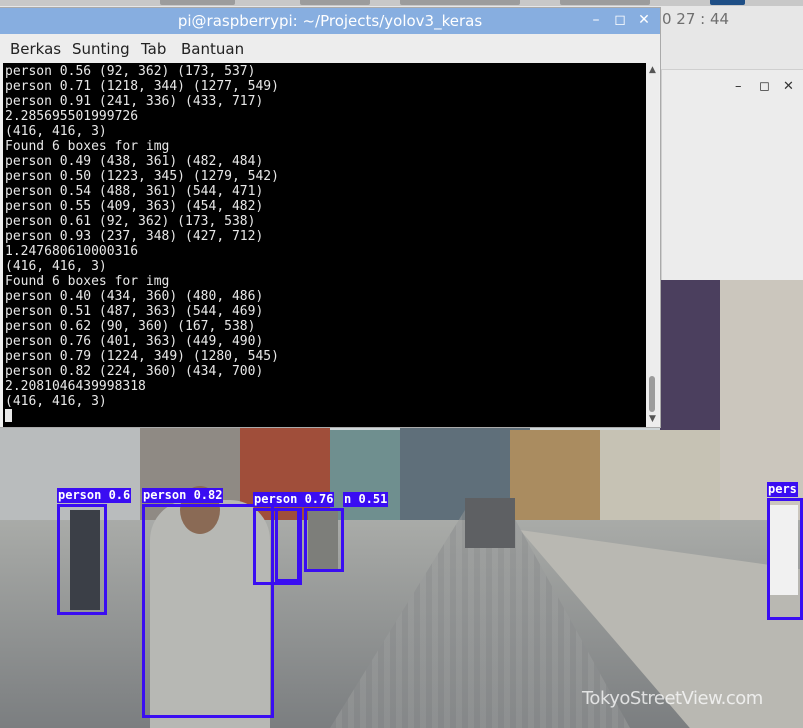 Image resolution: width=803 pixels, height=728 pixels. I want to click on scrollbar: ▲ ▼, so click(652, 245).